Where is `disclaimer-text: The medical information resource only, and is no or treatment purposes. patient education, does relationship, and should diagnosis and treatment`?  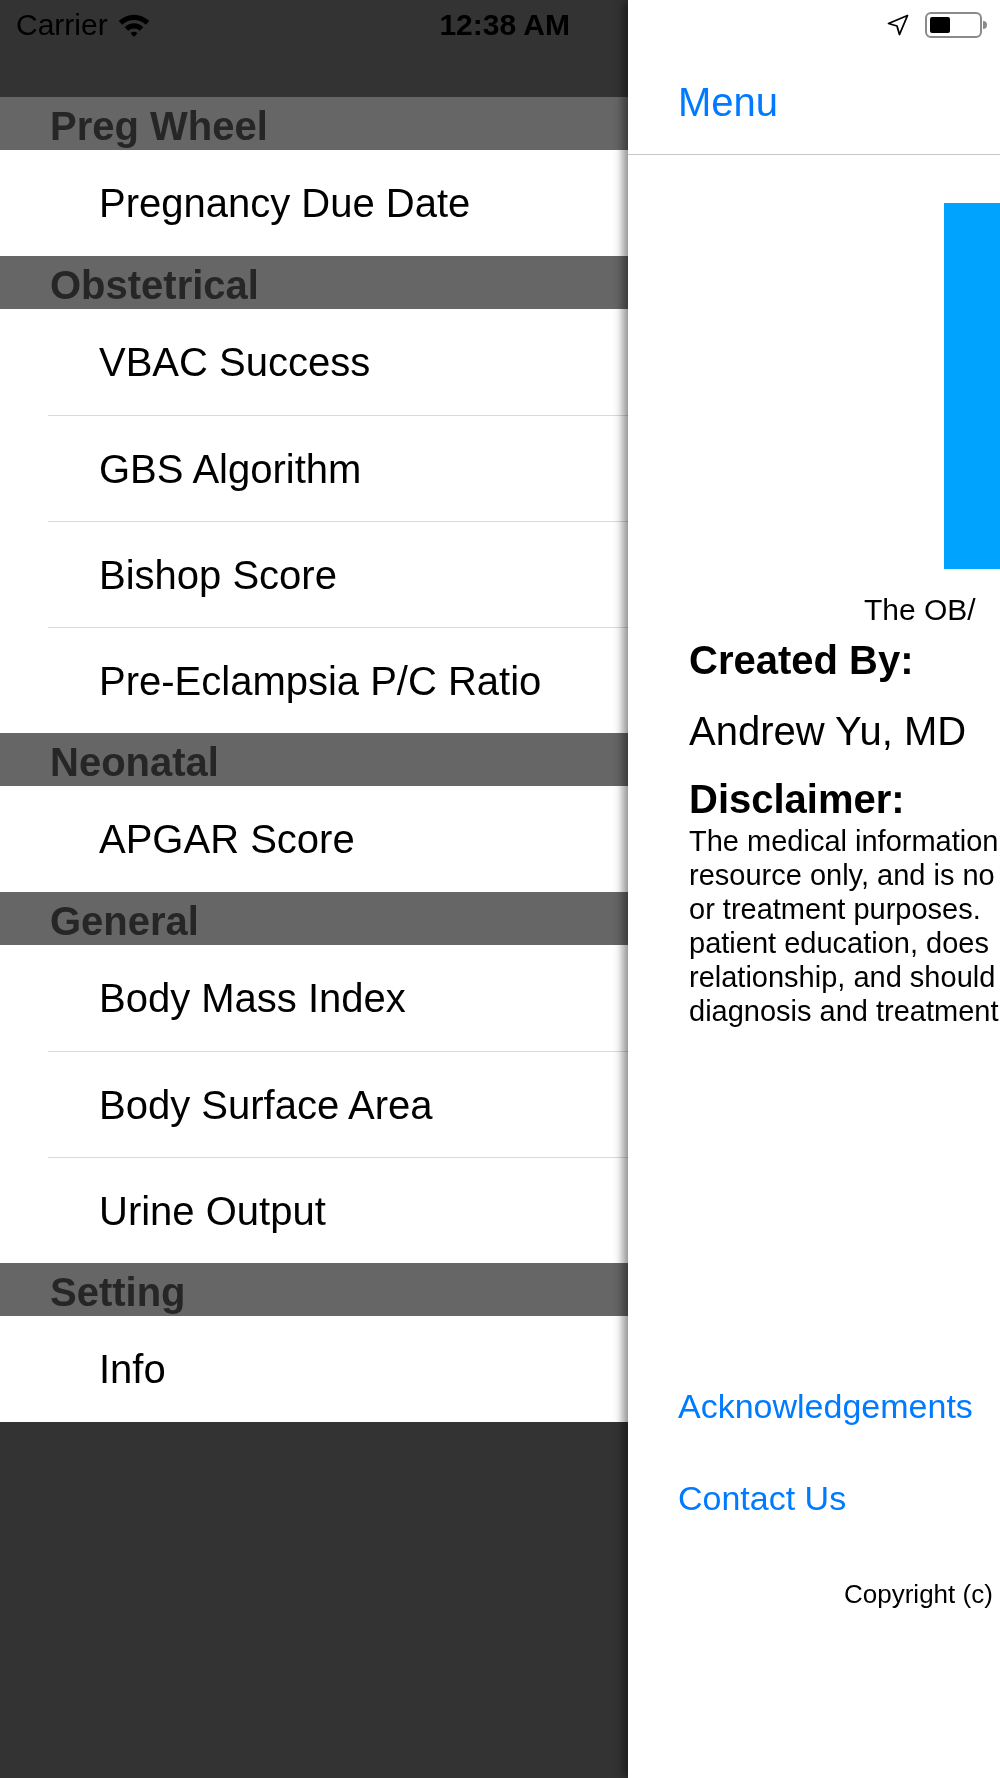
disclaimer-text: The medical information resource only, and is no or treatment purposes. patient education, does relationship, and should diagnosis and treatment is located at coordinates (844, 926).